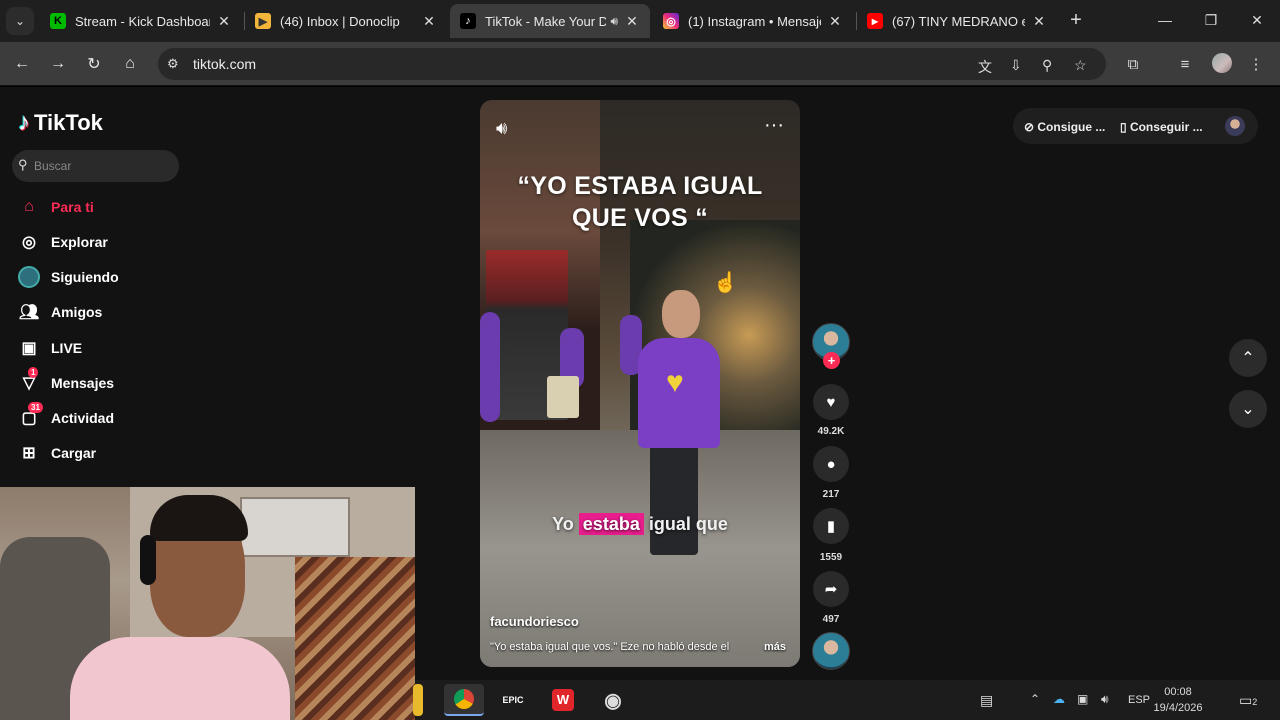 Image resolution: width=1280 pixels, height=720 pixels. I want to click on url-text: tiktok.com, so click(224, 64).